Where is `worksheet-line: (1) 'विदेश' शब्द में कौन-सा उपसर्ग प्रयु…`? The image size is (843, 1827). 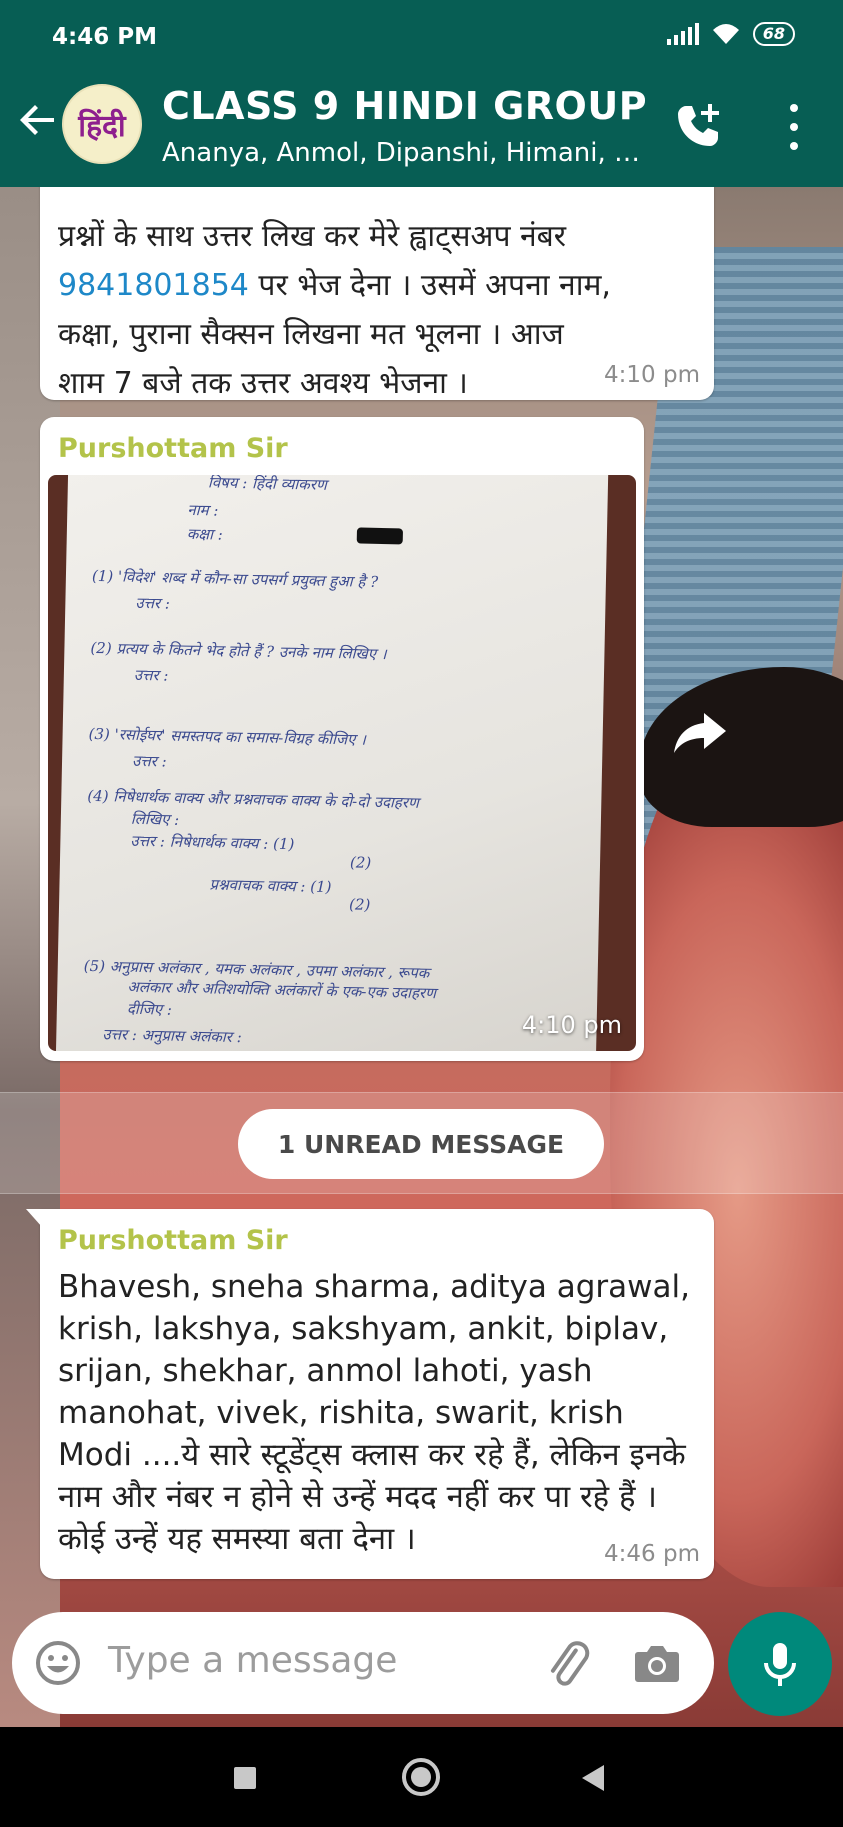
worksheet-line: (1) 'विदेश' शब्द में कौन-सा उपसर्ग प्रयु… is located at coordinates (235, 578).